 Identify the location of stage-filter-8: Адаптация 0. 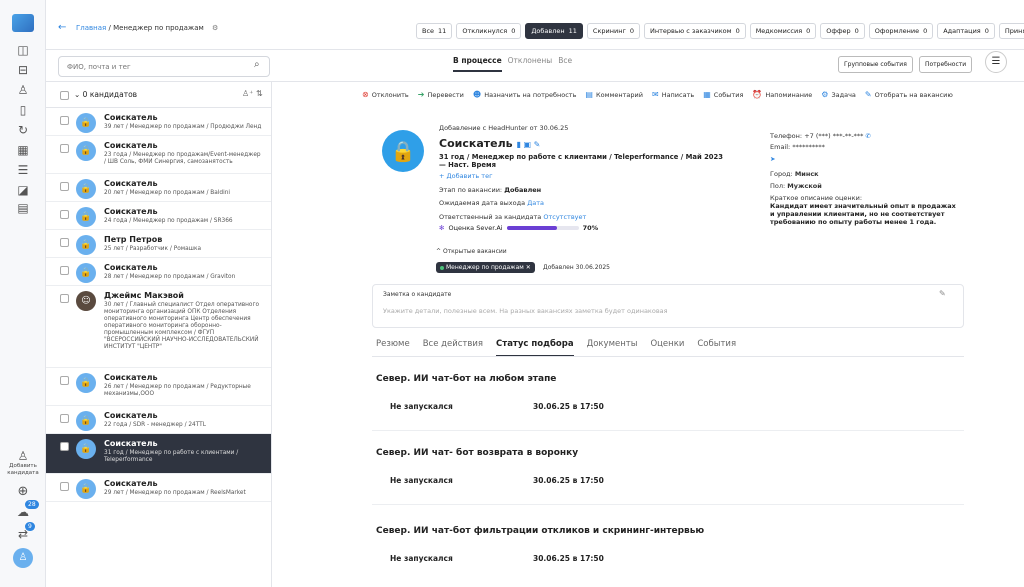
(966, 31).